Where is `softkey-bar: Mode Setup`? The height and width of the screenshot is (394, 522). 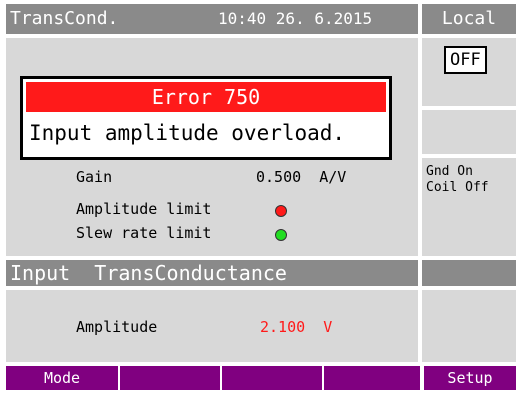 softkey-bar: Mode Setup is located at coordinates (261, 378).